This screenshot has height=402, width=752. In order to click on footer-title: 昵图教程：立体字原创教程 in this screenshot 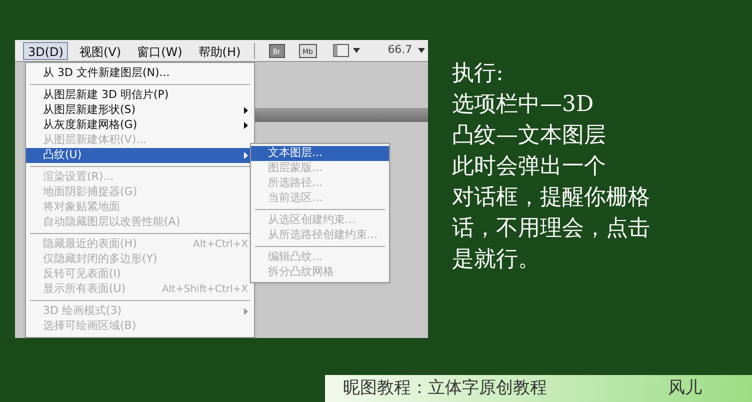, I will do `click(445, 388)`.